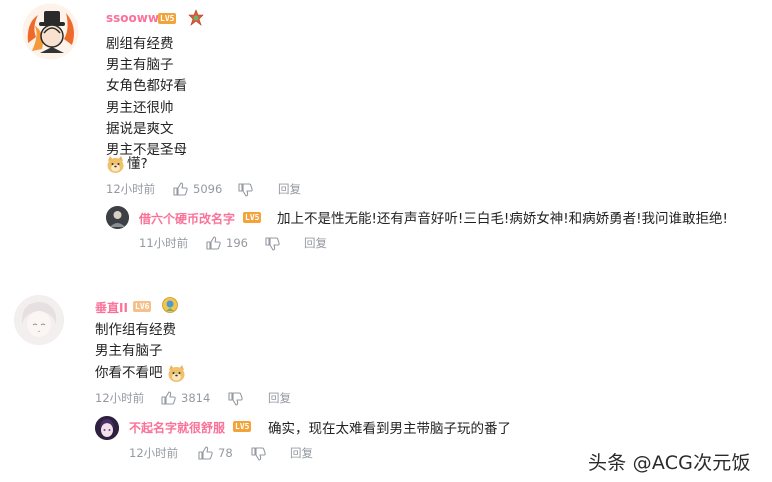  What do you see at coordinates (196, 398) in the screenshot?
I see `like-count: 3814` at bounding box center [196, 398].